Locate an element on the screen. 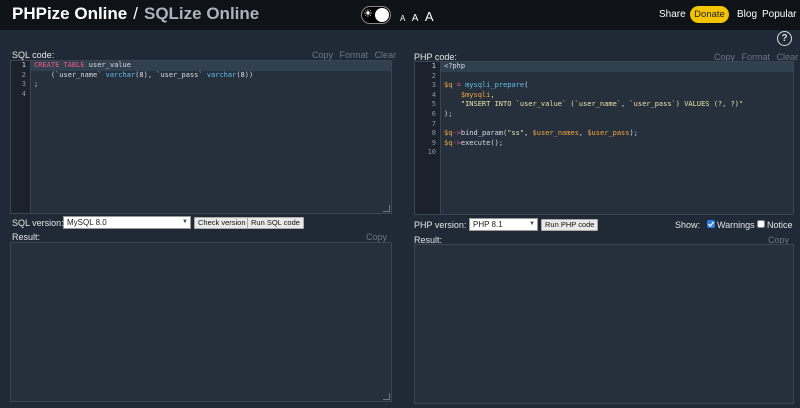 The image size is (800, 408). php-method: execute is located at coordinates (475, 142).